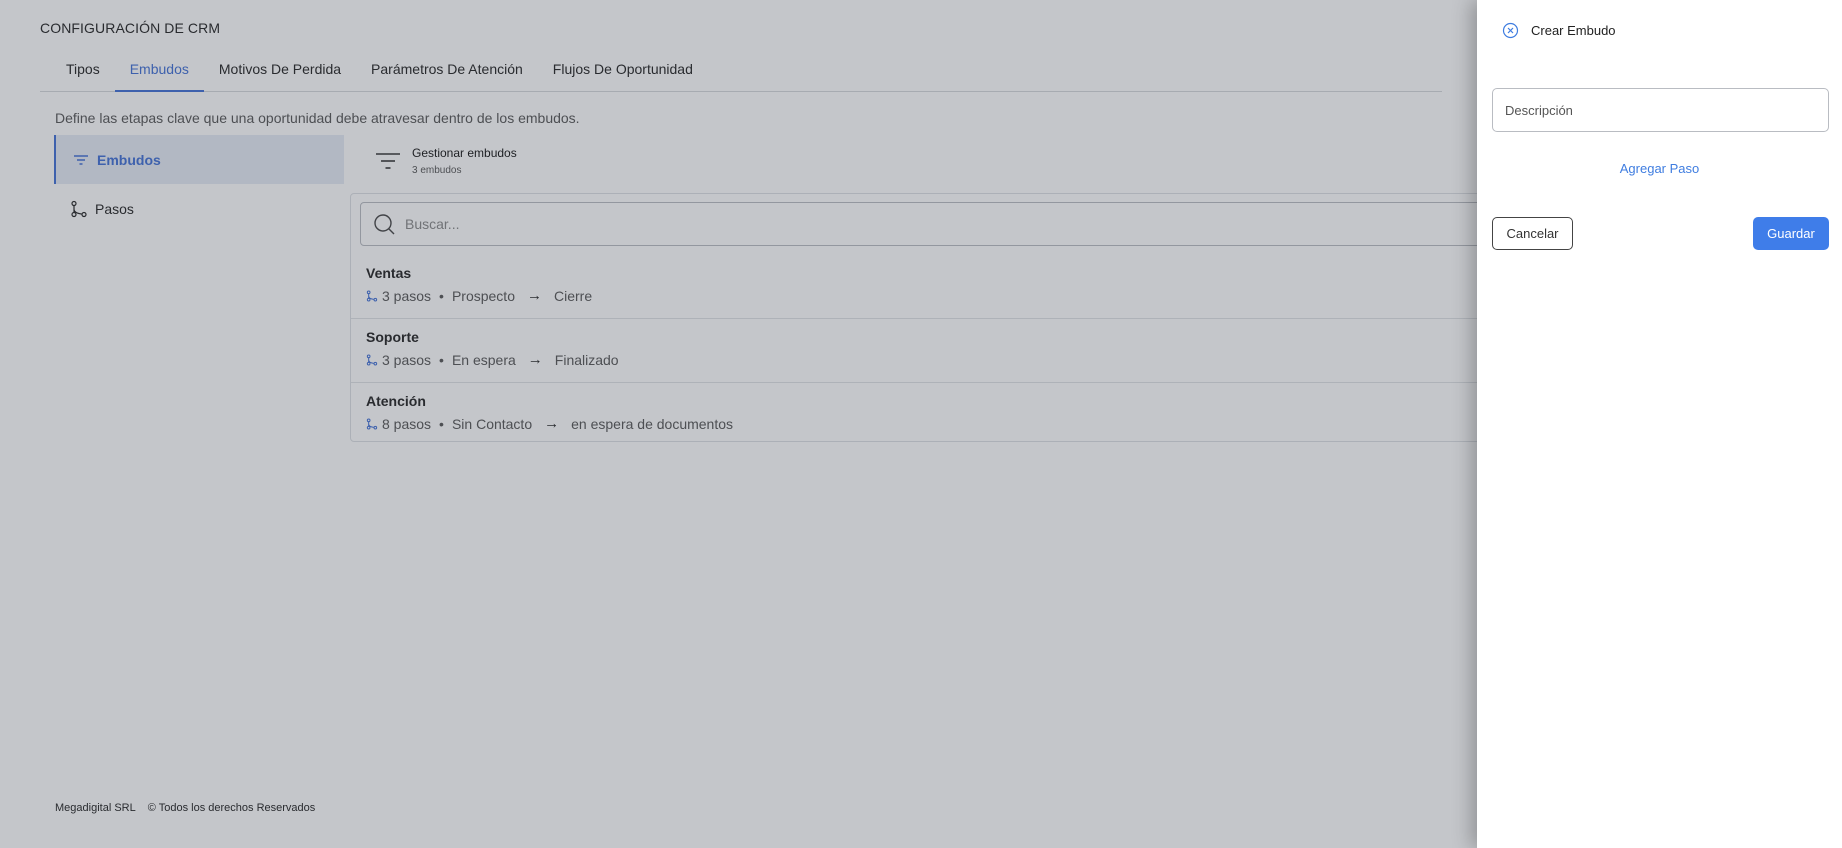 This screenshot has height=848, width=1842. What do you see at coordinates (1532, 233) in the screenshot?
I see `cancel-button: Cancelar` at bounding box center [1532, 233].